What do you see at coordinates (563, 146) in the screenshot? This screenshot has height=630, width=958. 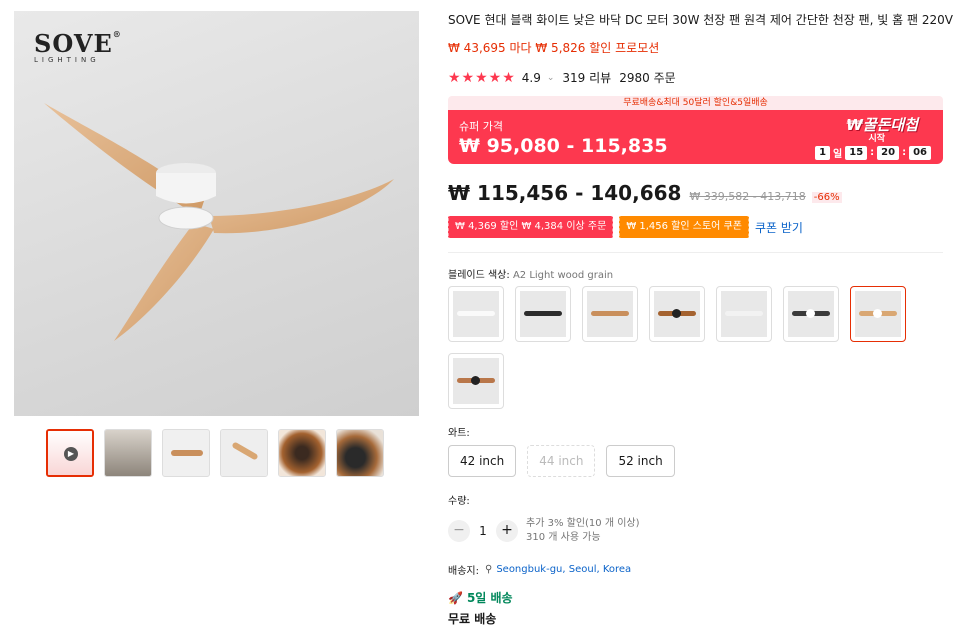 I see `super-price-value: ₩ 95,080 - 115,835` at bounding box center [563, 146].